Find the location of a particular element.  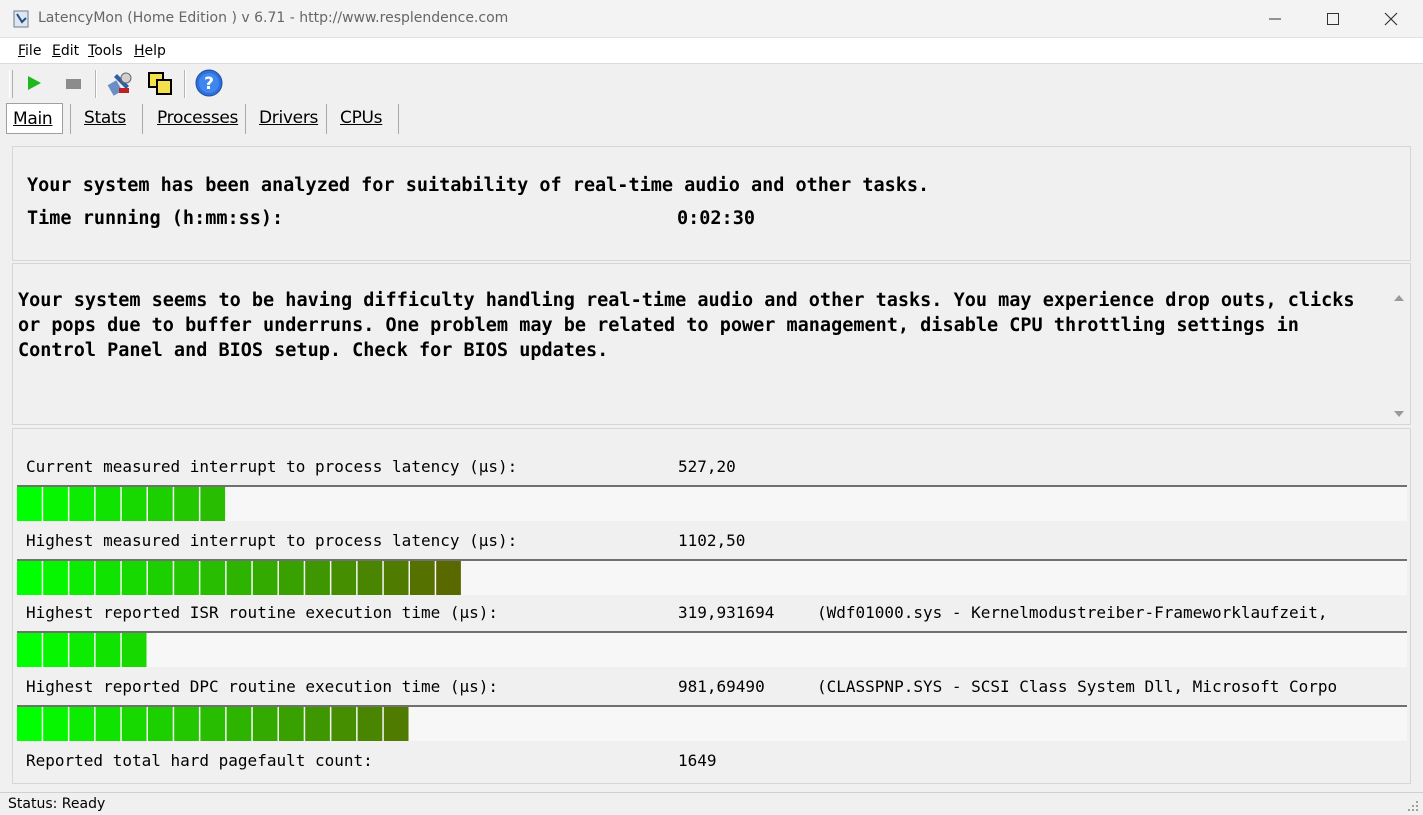

scroll-arrows-icon is located at coordinates (1399, 356).